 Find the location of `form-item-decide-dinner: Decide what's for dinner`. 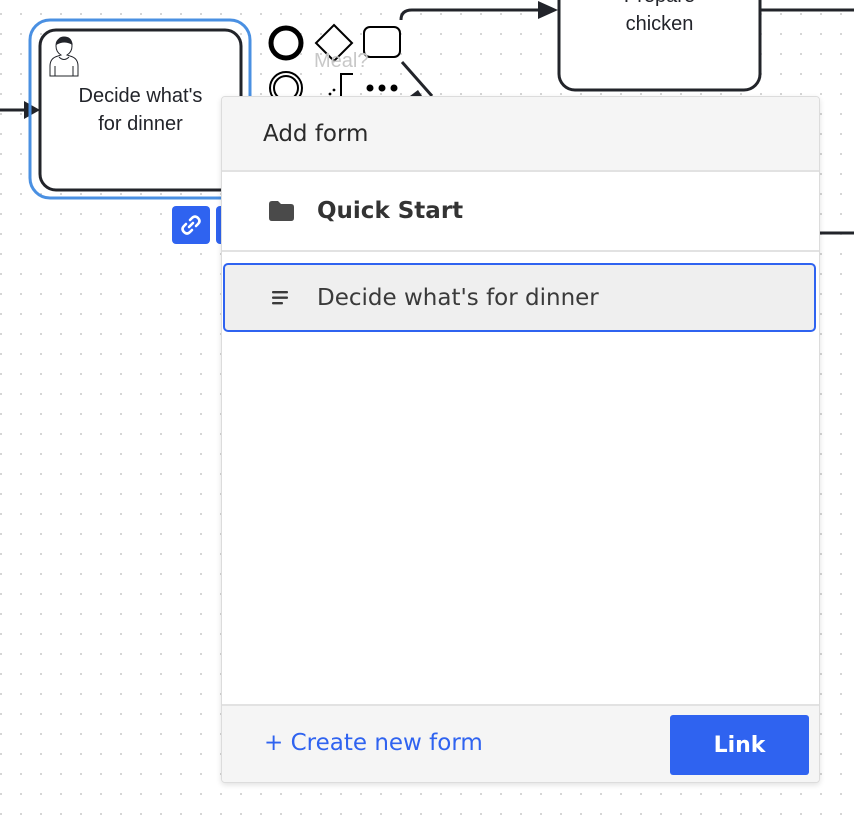

form-item-decide-dinner: Decide what's for dinner is located at coordinates (519, 297).